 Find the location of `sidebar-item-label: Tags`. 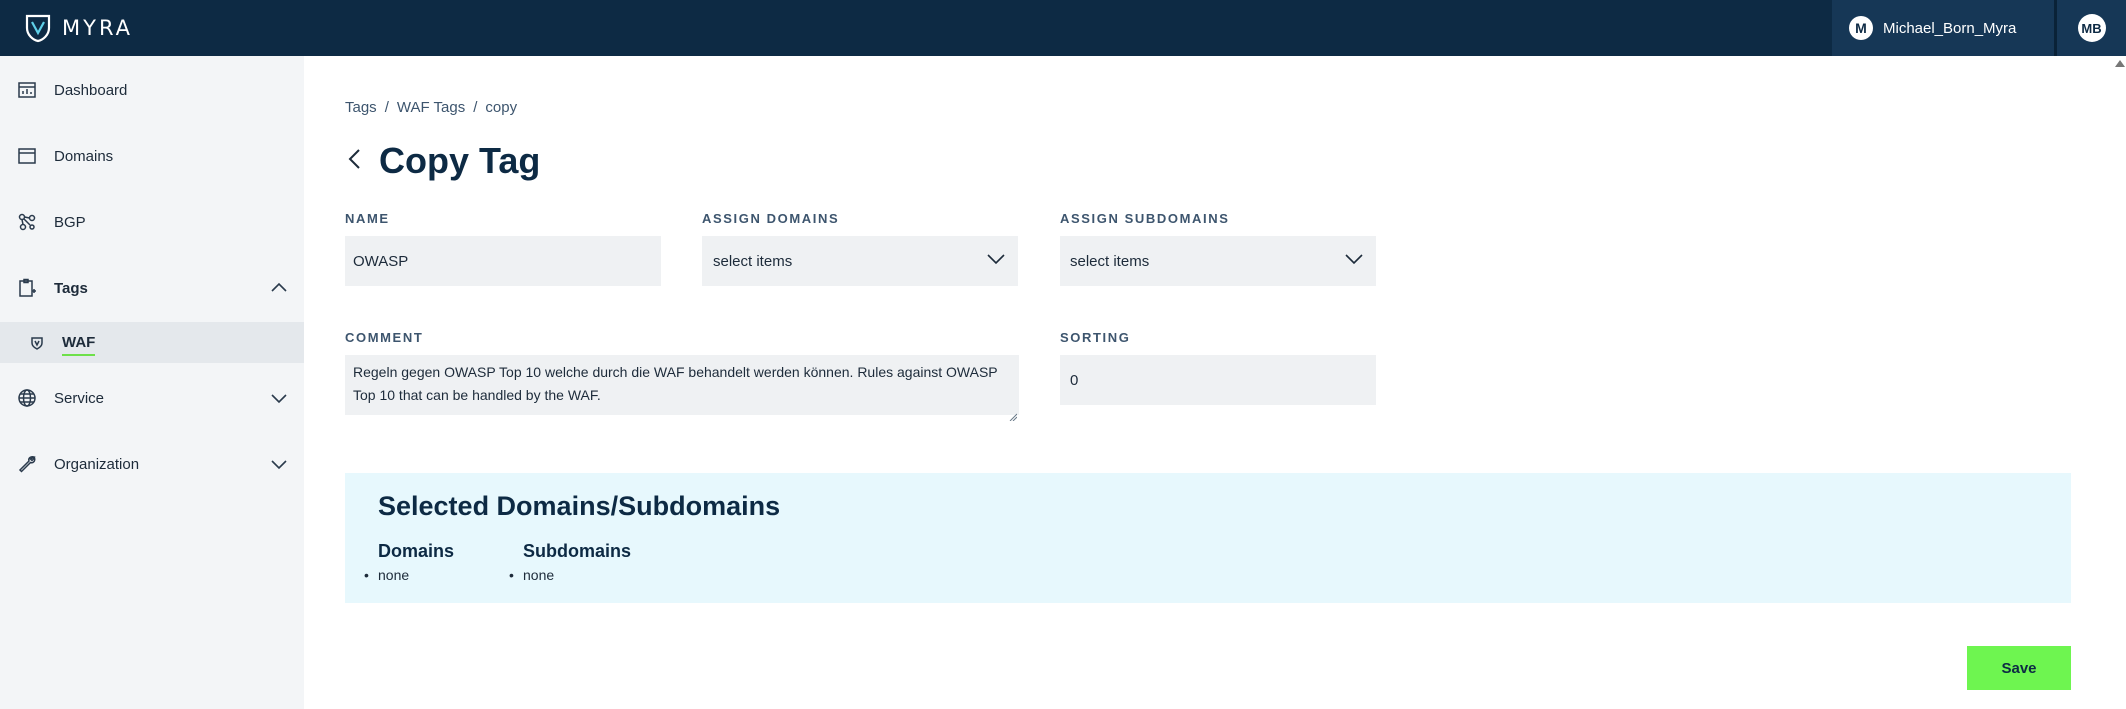

sidebar-item-label: Tags is located at coordinates (71, 288).